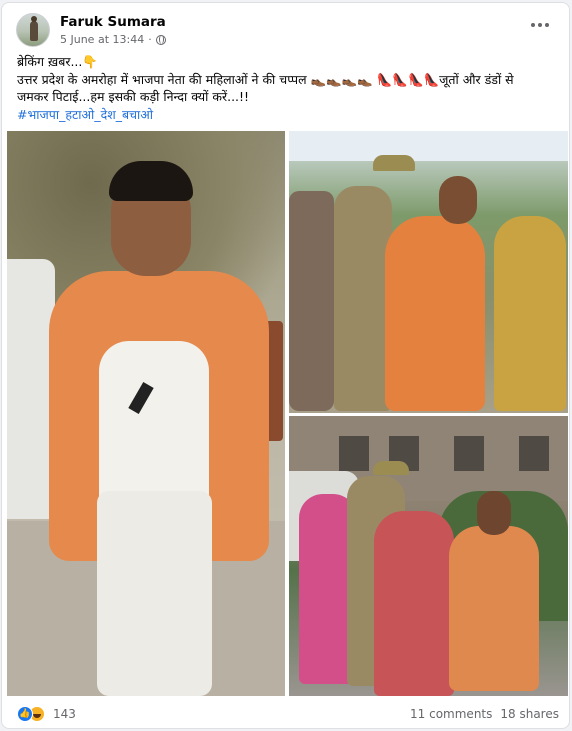  Describe the element at coordinates (451, 714) in the screenshot. I see `comments-count: 11 comments` at that location.